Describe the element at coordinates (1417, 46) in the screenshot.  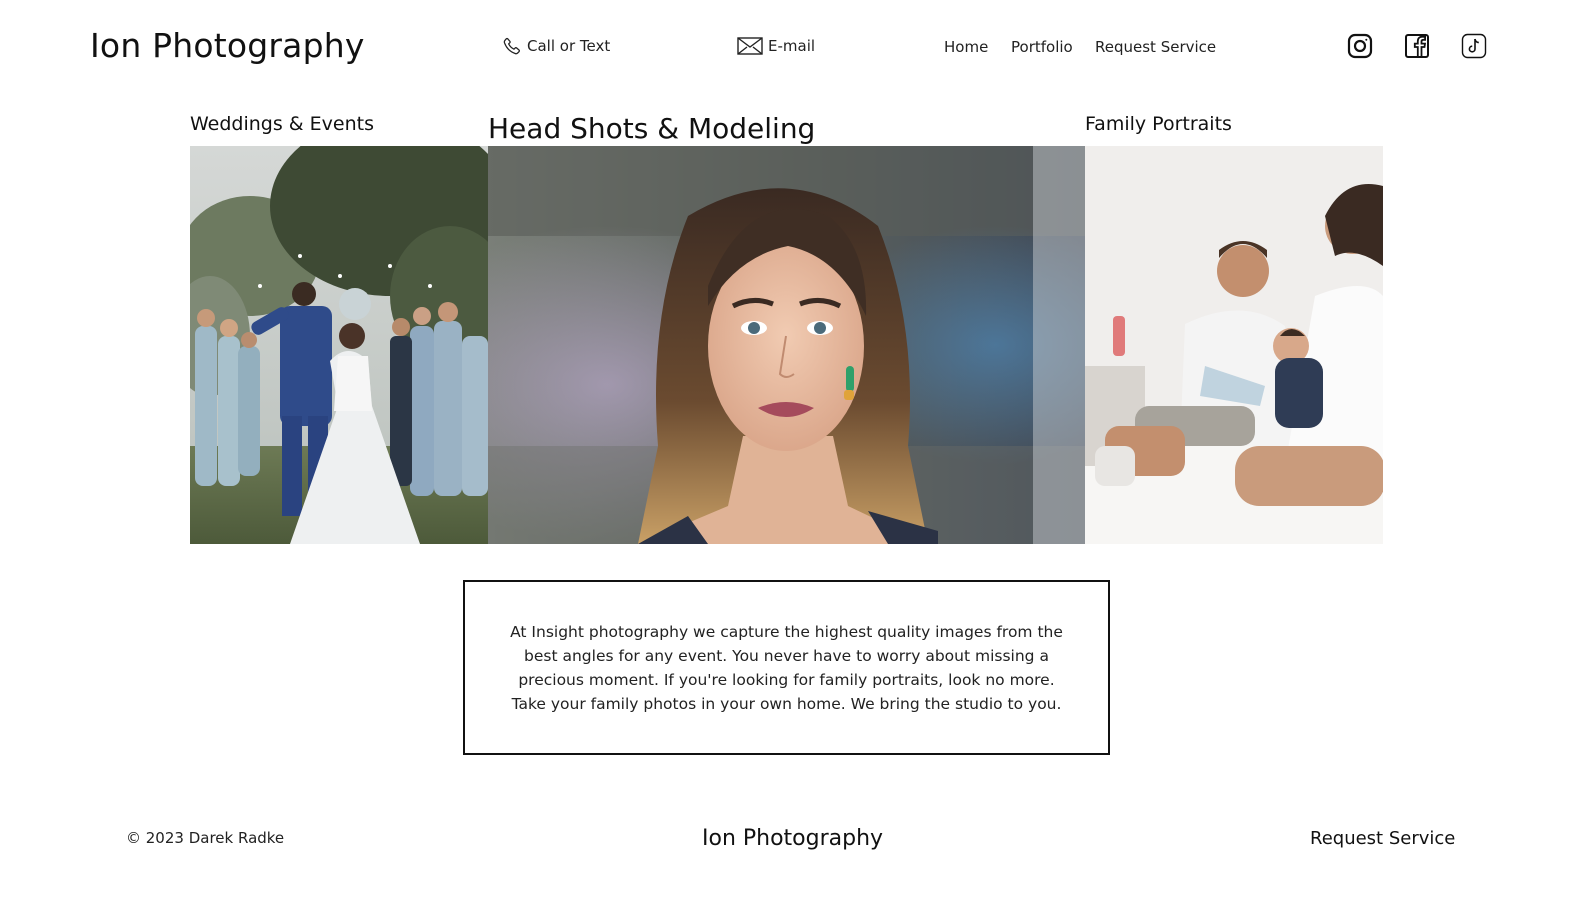
I see `facebook-icon` at that location.